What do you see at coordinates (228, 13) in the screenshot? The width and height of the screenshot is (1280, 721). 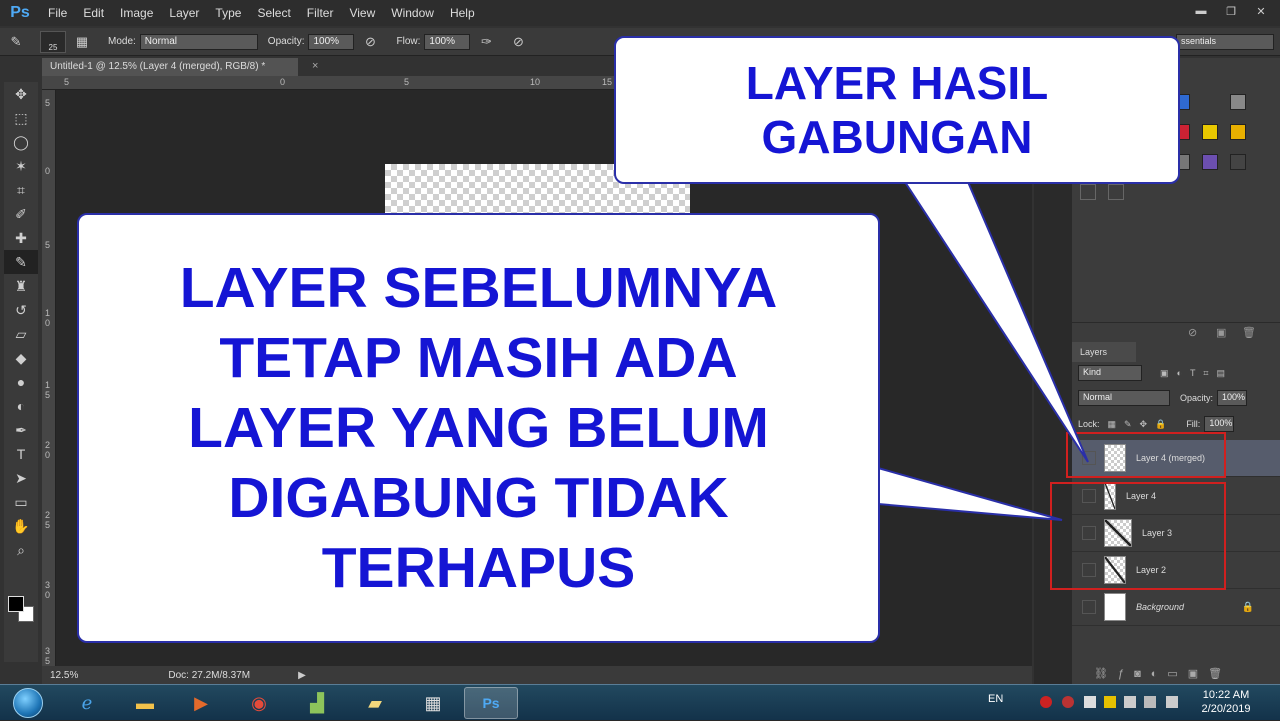 I see `menu-type: Type` at bounding box center [228, 13].